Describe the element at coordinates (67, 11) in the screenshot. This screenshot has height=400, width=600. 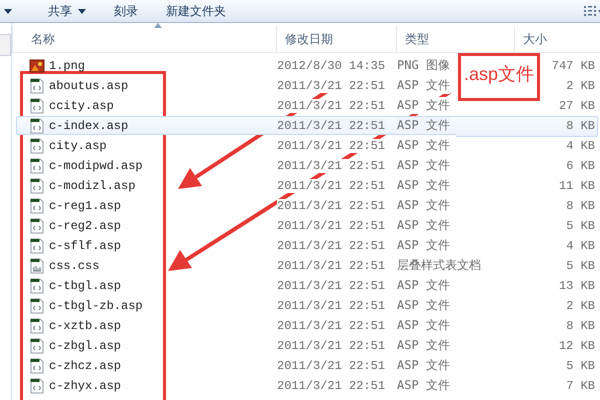
I see `toolbar-button: 共享` at that location.